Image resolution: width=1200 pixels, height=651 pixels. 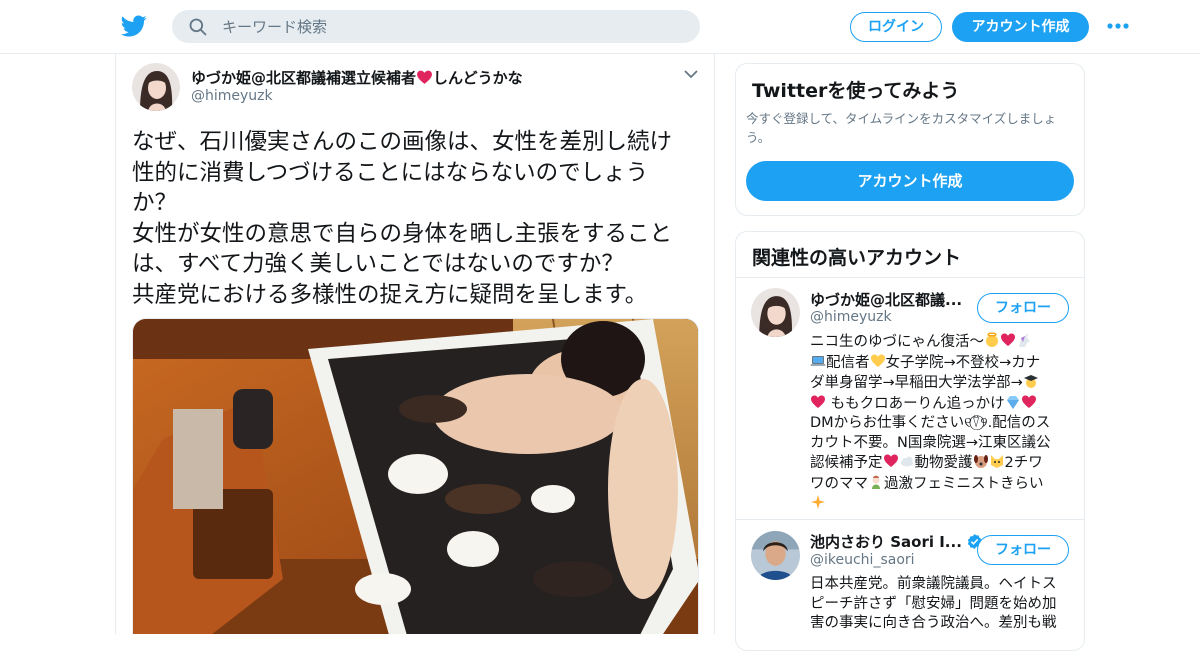 What do you see at coordinates (818, 502) in the screenshot?
I see `sparkles-emoji-icon` at bounding box center [818, 502].